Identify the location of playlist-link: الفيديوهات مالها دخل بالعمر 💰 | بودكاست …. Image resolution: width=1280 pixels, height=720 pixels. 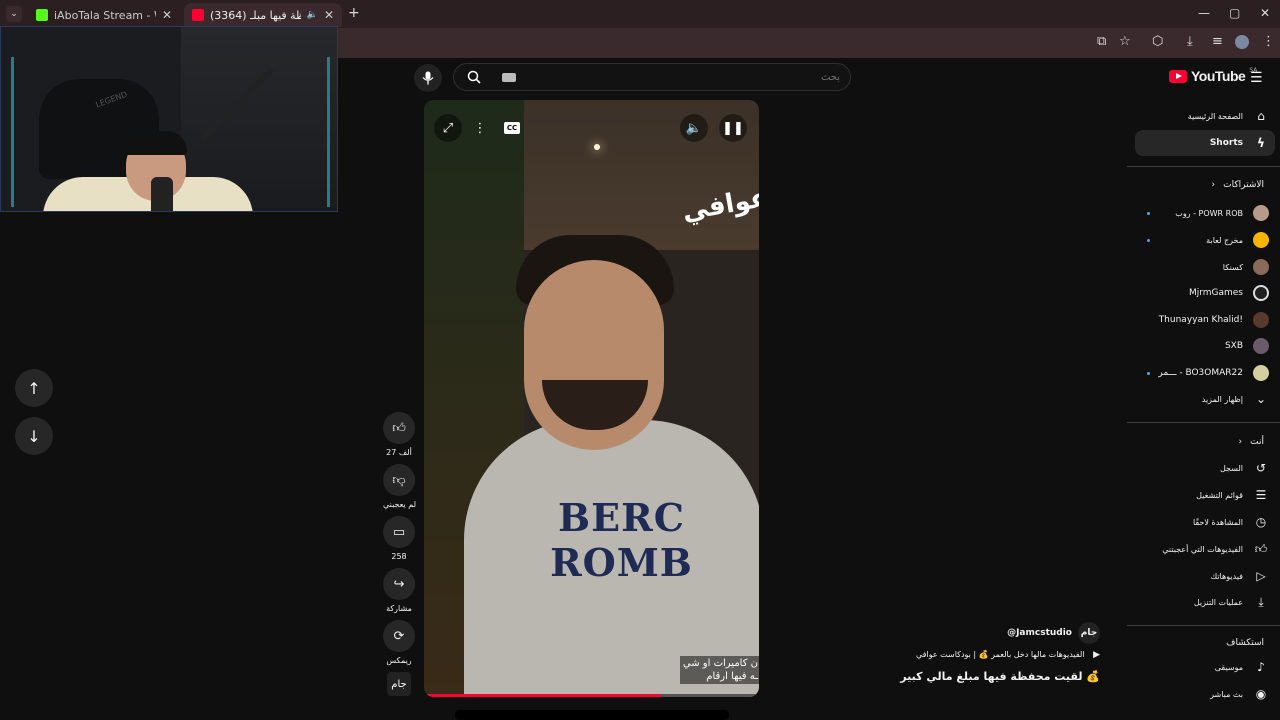
(1008, 655).